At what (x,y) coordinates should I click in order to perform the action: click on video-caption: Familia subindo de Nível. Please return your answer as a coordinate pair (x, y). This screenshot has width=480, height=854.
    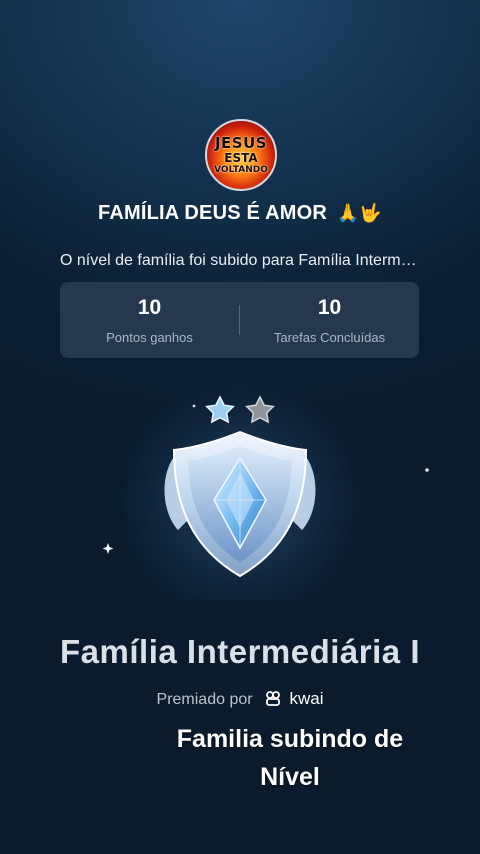
    Looking at the image, I should click on (290, 758).